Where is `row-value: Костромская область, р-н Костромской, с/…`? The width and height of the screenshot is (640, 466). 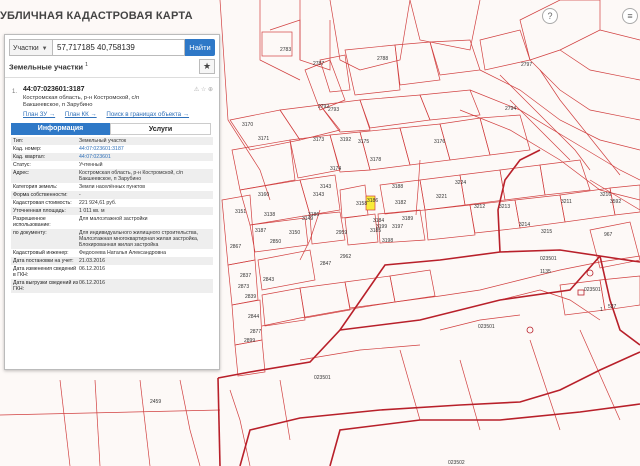 row-value: Костромская область, р-н Костромской, с/… is located at coordinates (131, 176).